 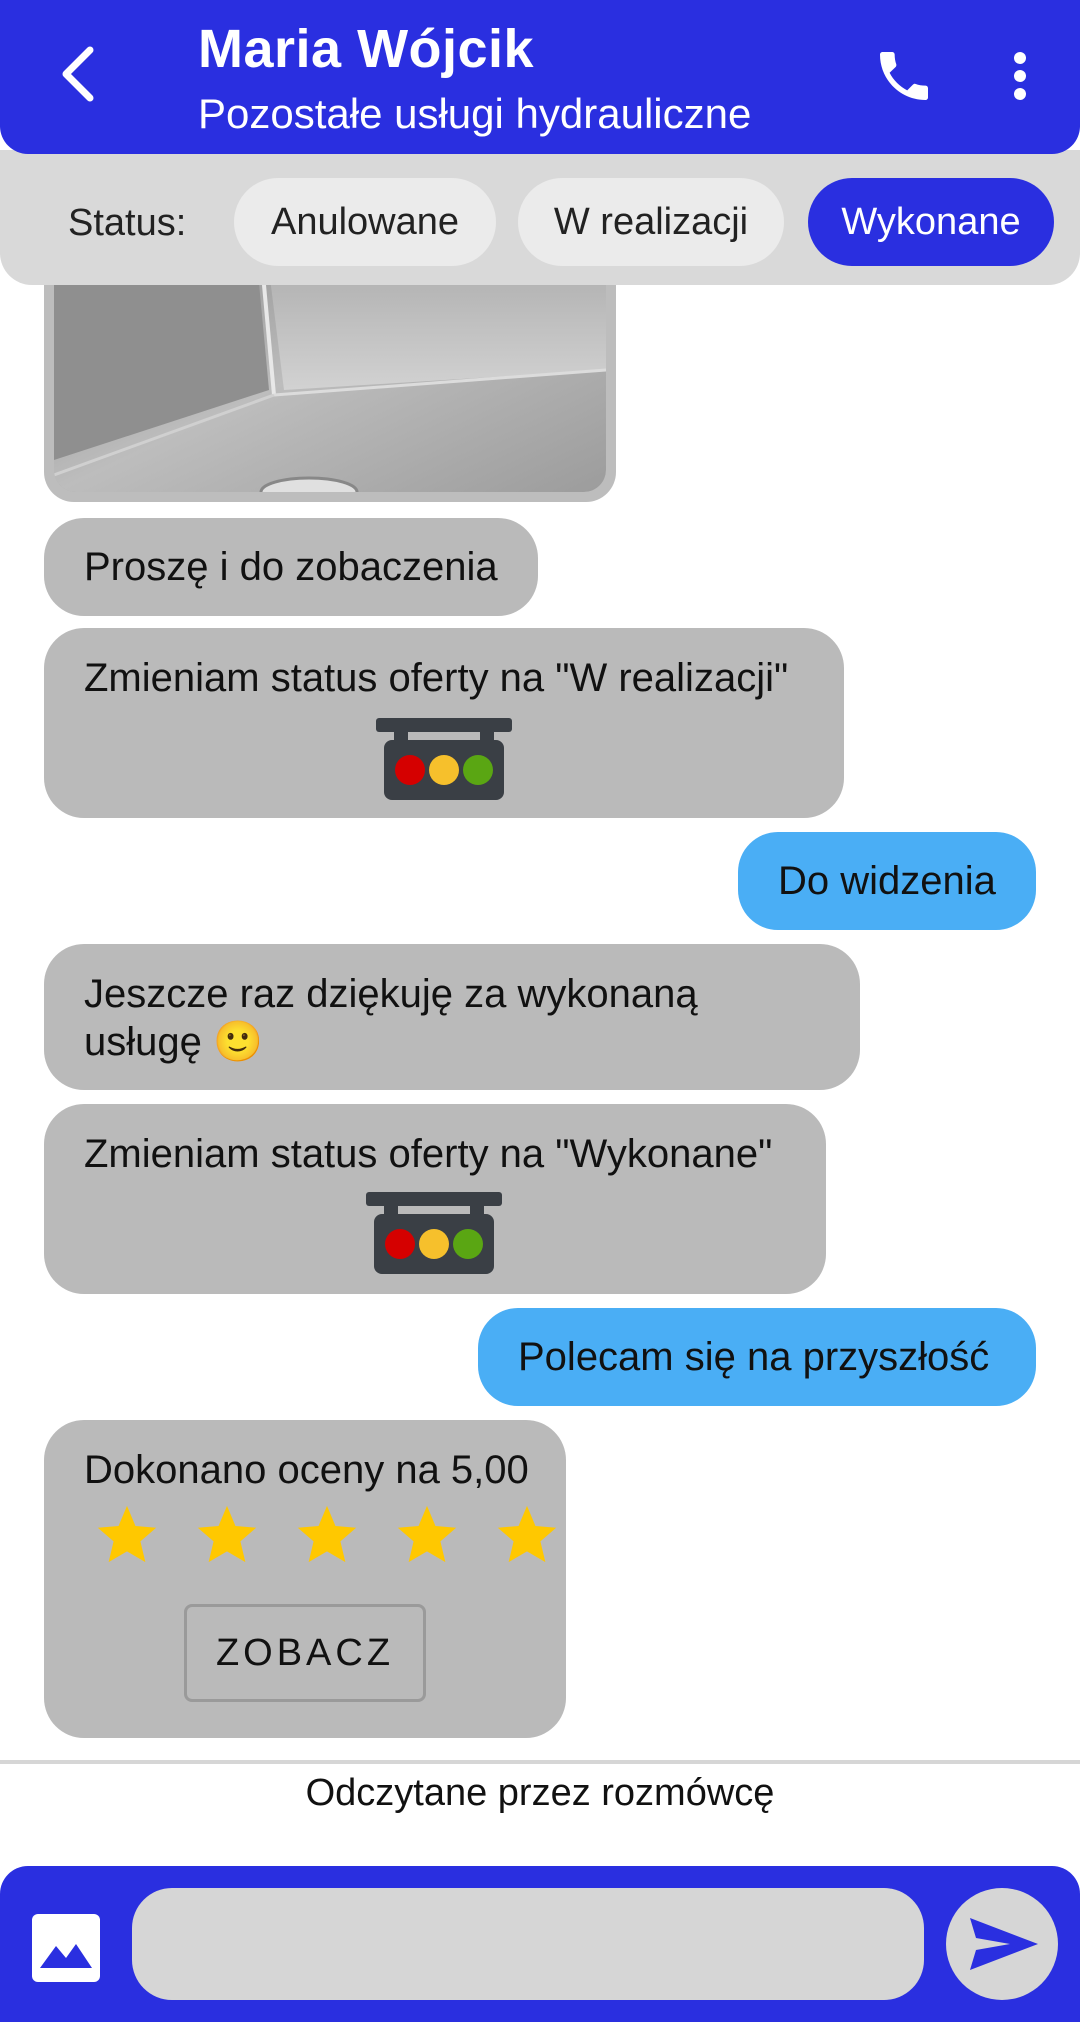 What do you see at coordinates (651, 222) in the screenshot?
I see `status-chip-in-progress: W realizacji` at bounding box center [651, 222].